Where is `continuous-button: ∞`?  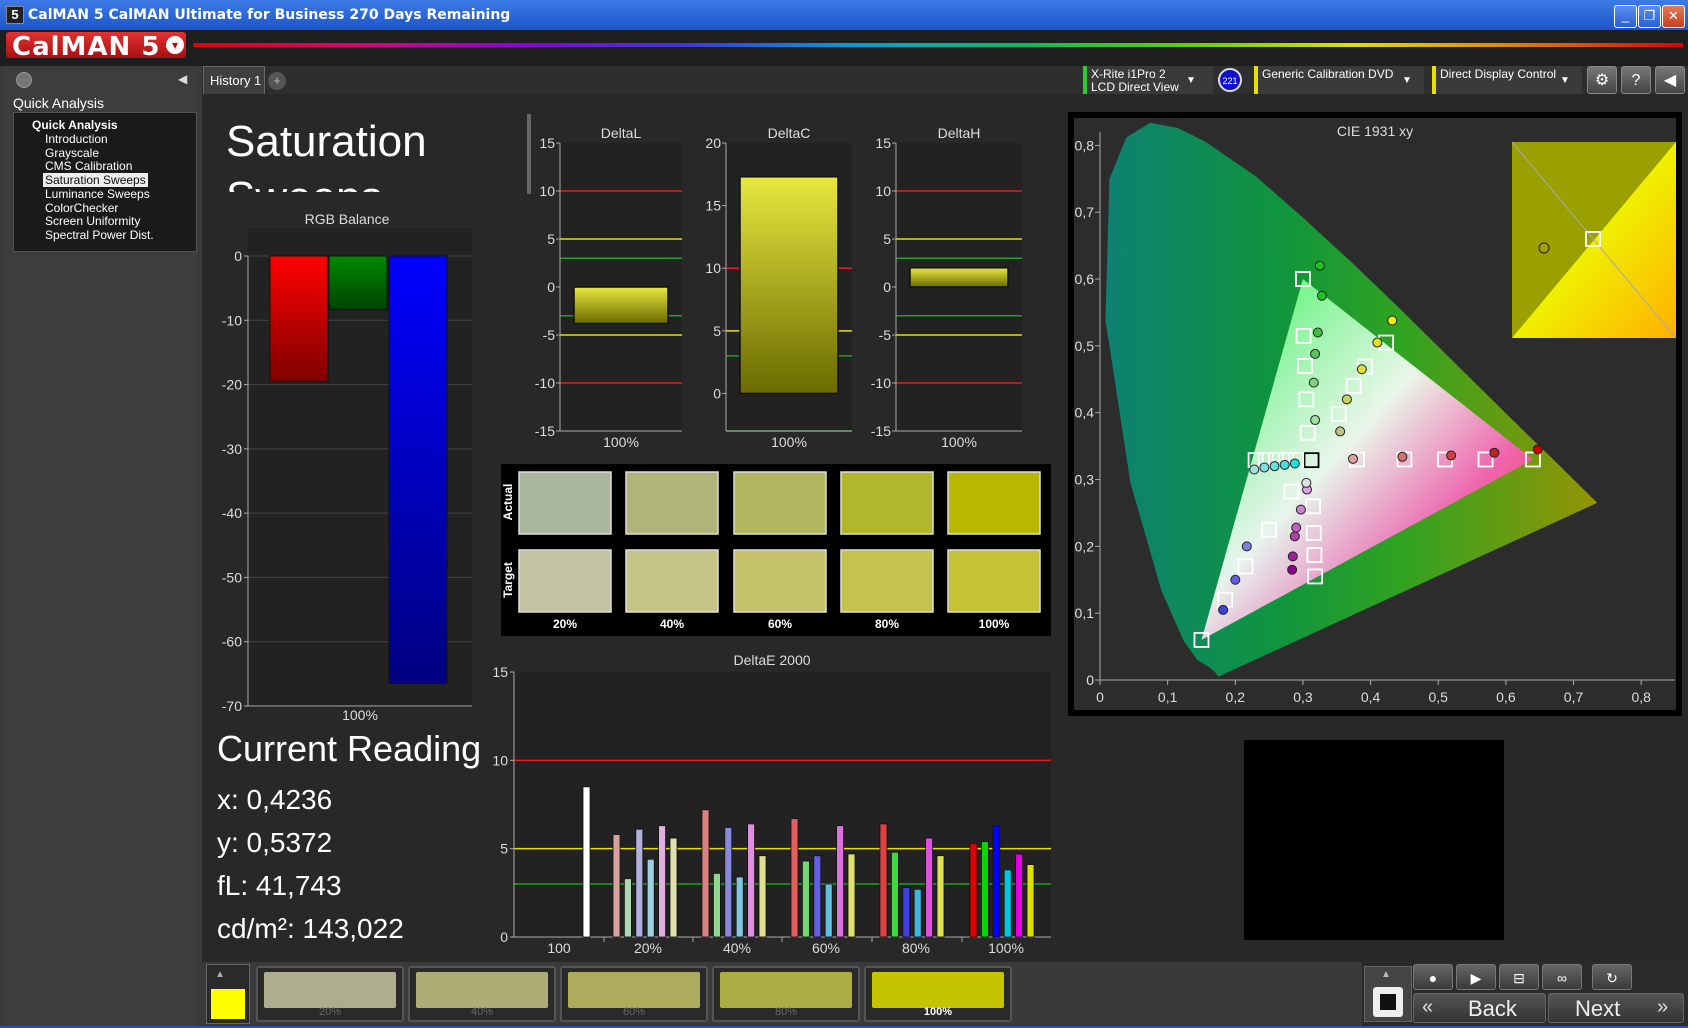 continuous-button: ∞ is located at coordinates (1562, 977).